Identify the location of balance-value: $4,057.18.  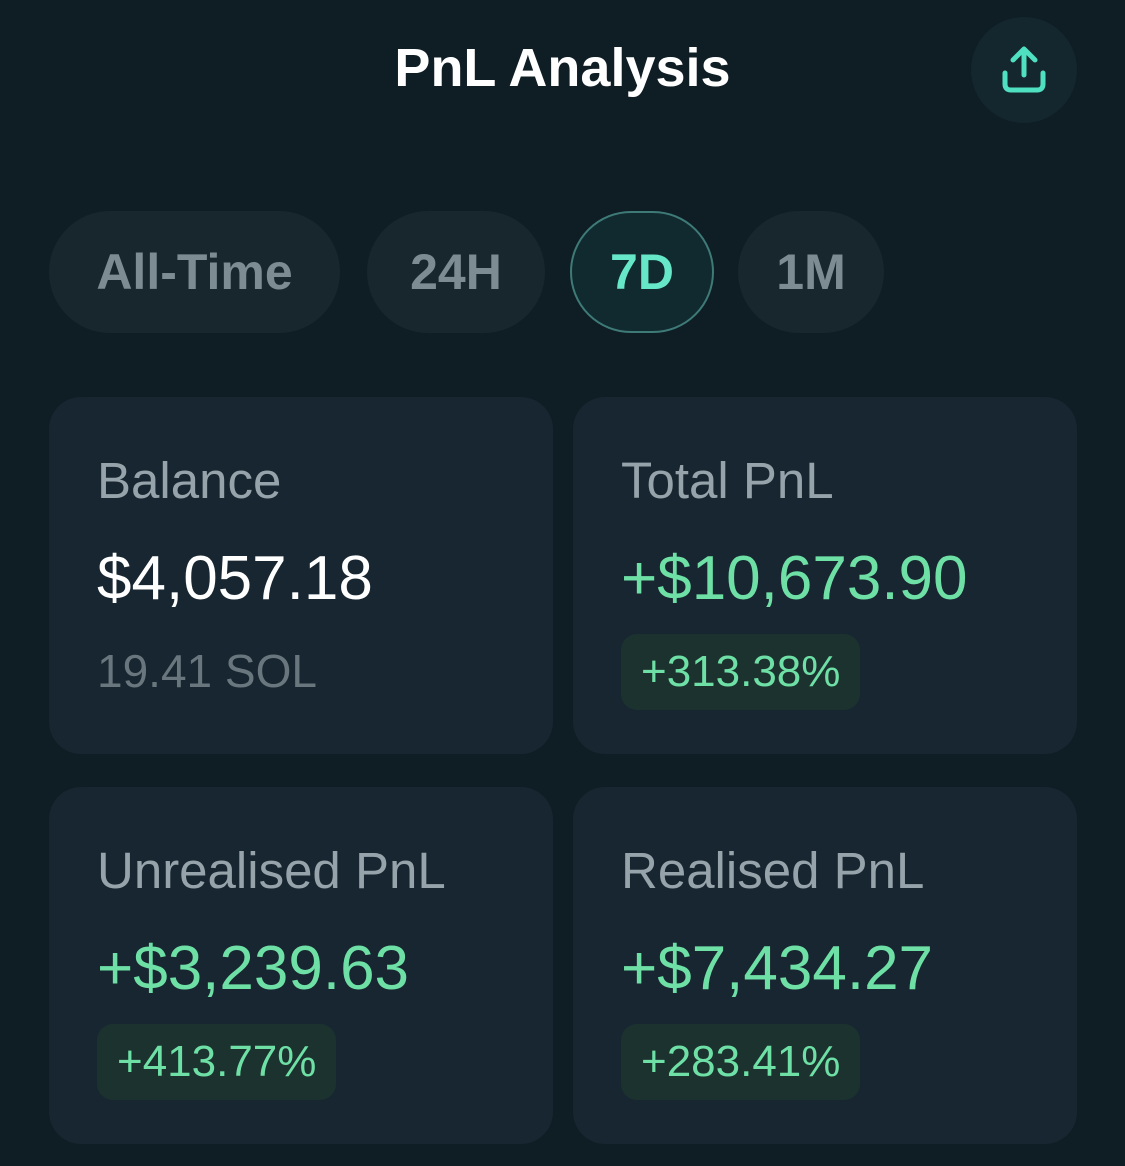
(235, 578).